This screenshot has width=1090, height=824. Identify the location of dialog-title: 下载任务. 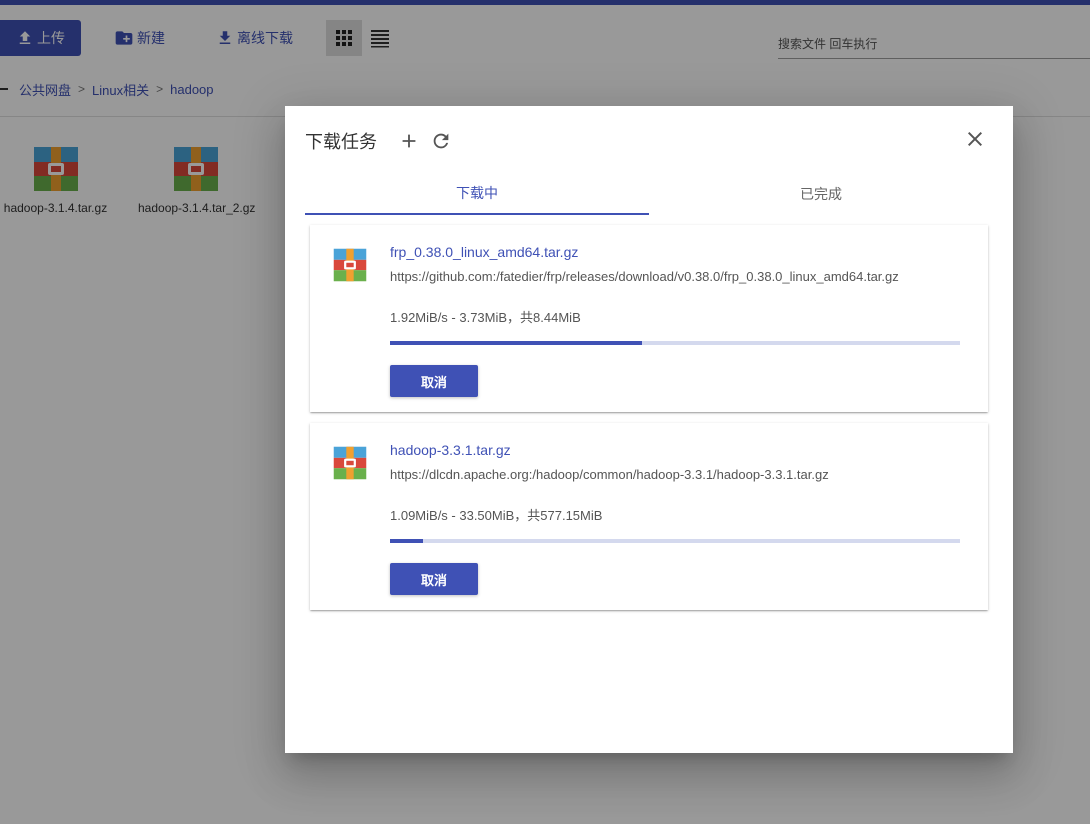
(341, 142).